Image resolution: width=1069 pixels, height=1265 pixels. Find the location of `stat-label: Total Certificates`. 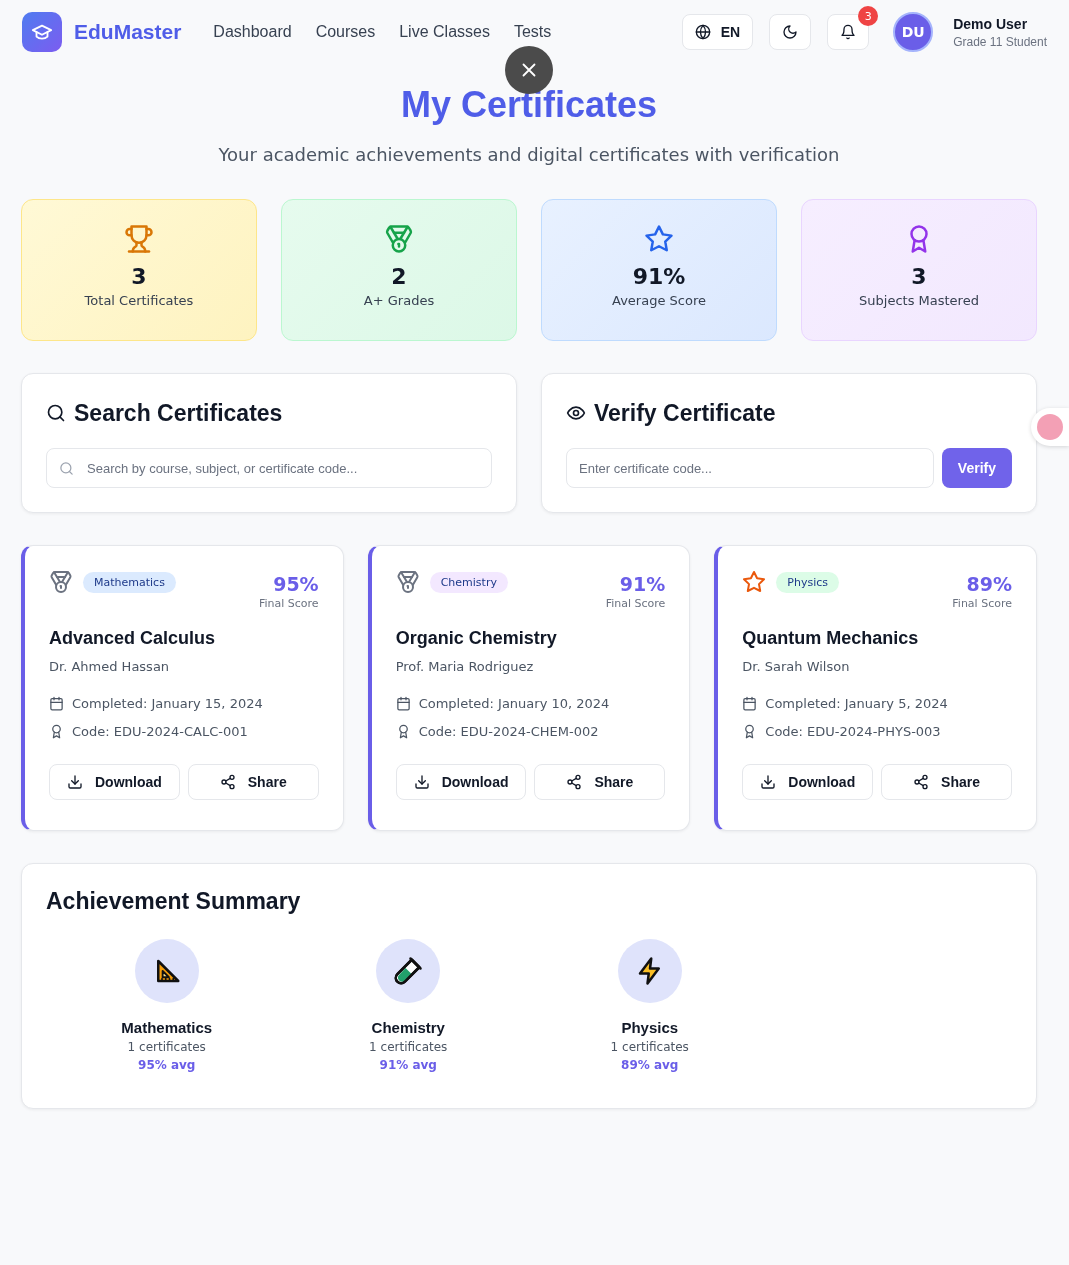

stat-label: Total Certificates is located at coordinates (139, 300).